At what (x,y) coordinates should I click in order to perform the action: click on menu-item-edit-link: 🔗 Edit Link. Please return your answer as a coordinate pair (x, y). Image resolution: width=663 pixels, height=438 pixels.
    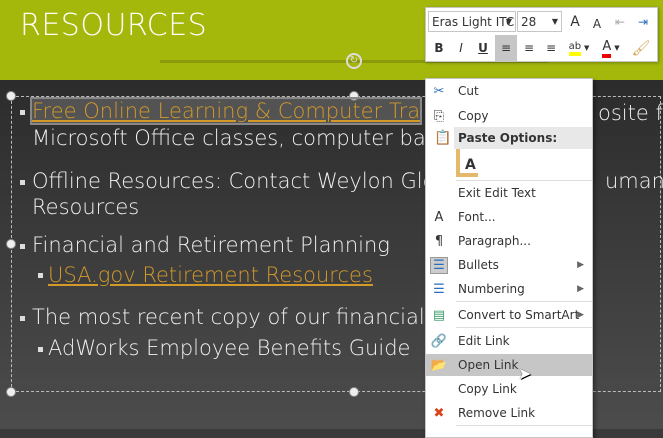
    Looking at the image, I should click on (509, 341).